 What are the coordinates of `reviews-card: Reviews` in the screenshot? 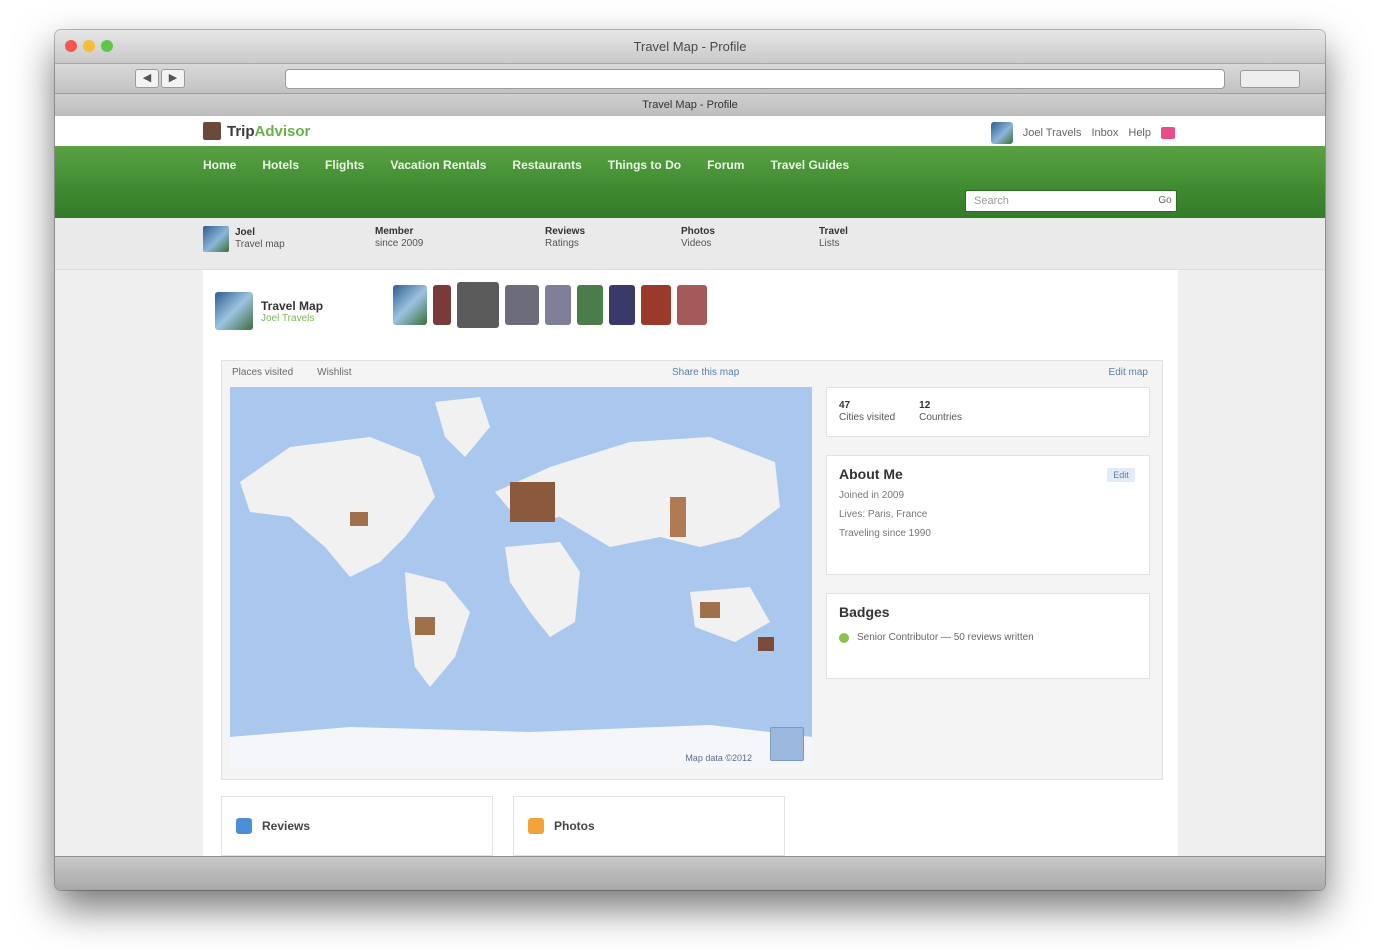 It's located at (357, 826).